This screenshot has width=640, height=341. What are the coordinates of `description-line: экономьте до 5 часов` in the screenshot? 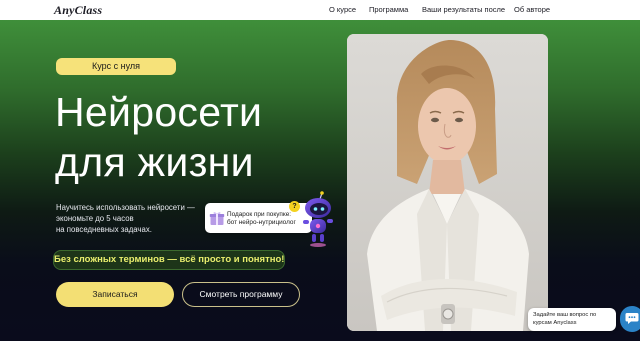 It's located at (95, 218).